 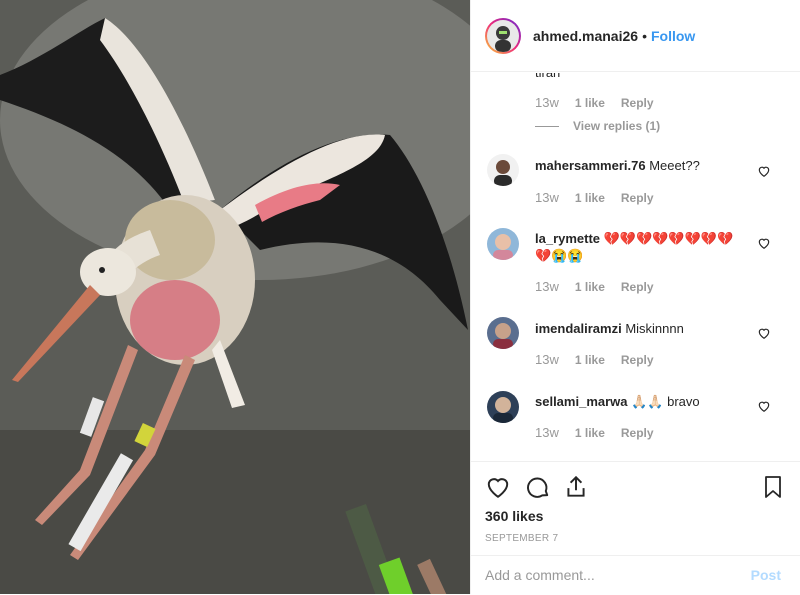 I want to click on comment-username: sellami_marwa, so click(x=581, y=401).